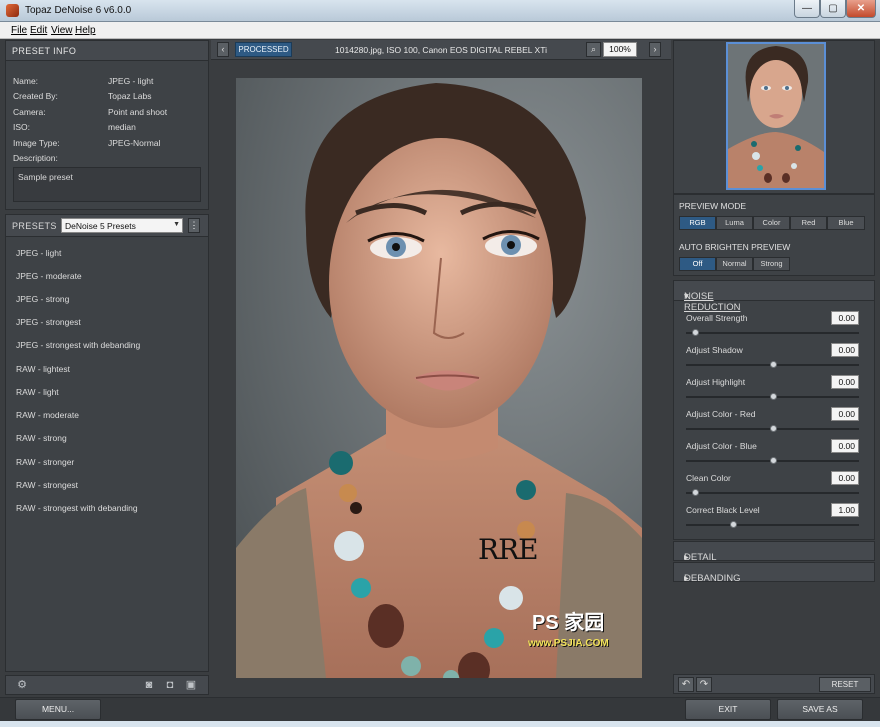 This screenshot has width=880, height=727. I want to click on slider-track-correct-black-level, so click(772, 525).